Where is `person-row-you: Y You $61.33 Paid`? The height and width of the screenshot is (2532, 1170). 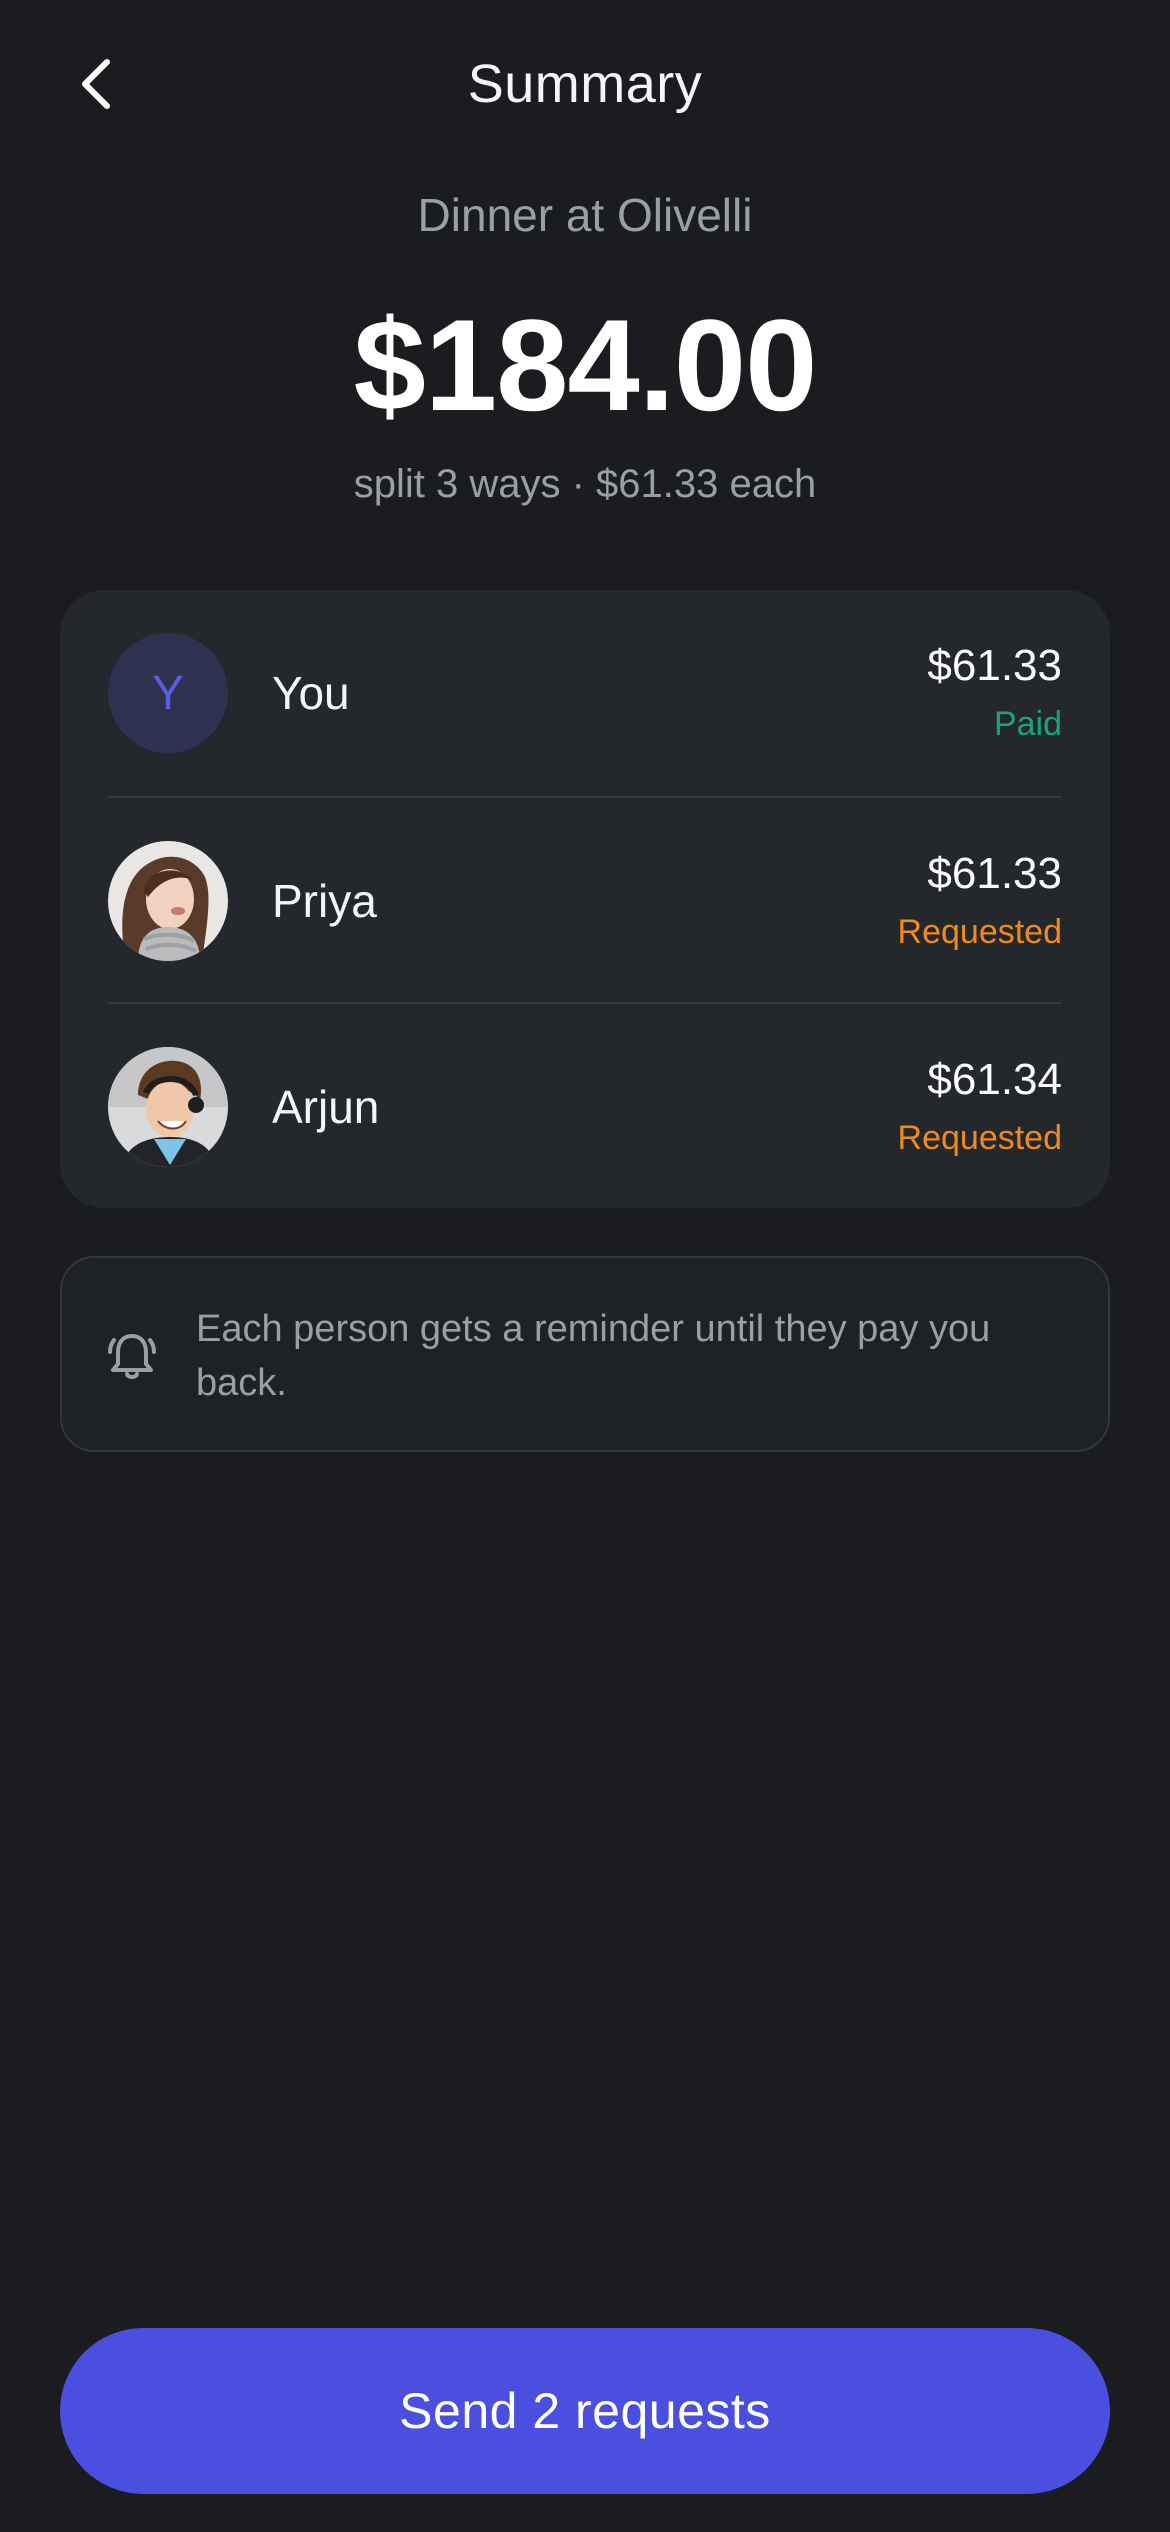
person-row-you: Y You $61.33 Paid is located at coordinates (585, 693).